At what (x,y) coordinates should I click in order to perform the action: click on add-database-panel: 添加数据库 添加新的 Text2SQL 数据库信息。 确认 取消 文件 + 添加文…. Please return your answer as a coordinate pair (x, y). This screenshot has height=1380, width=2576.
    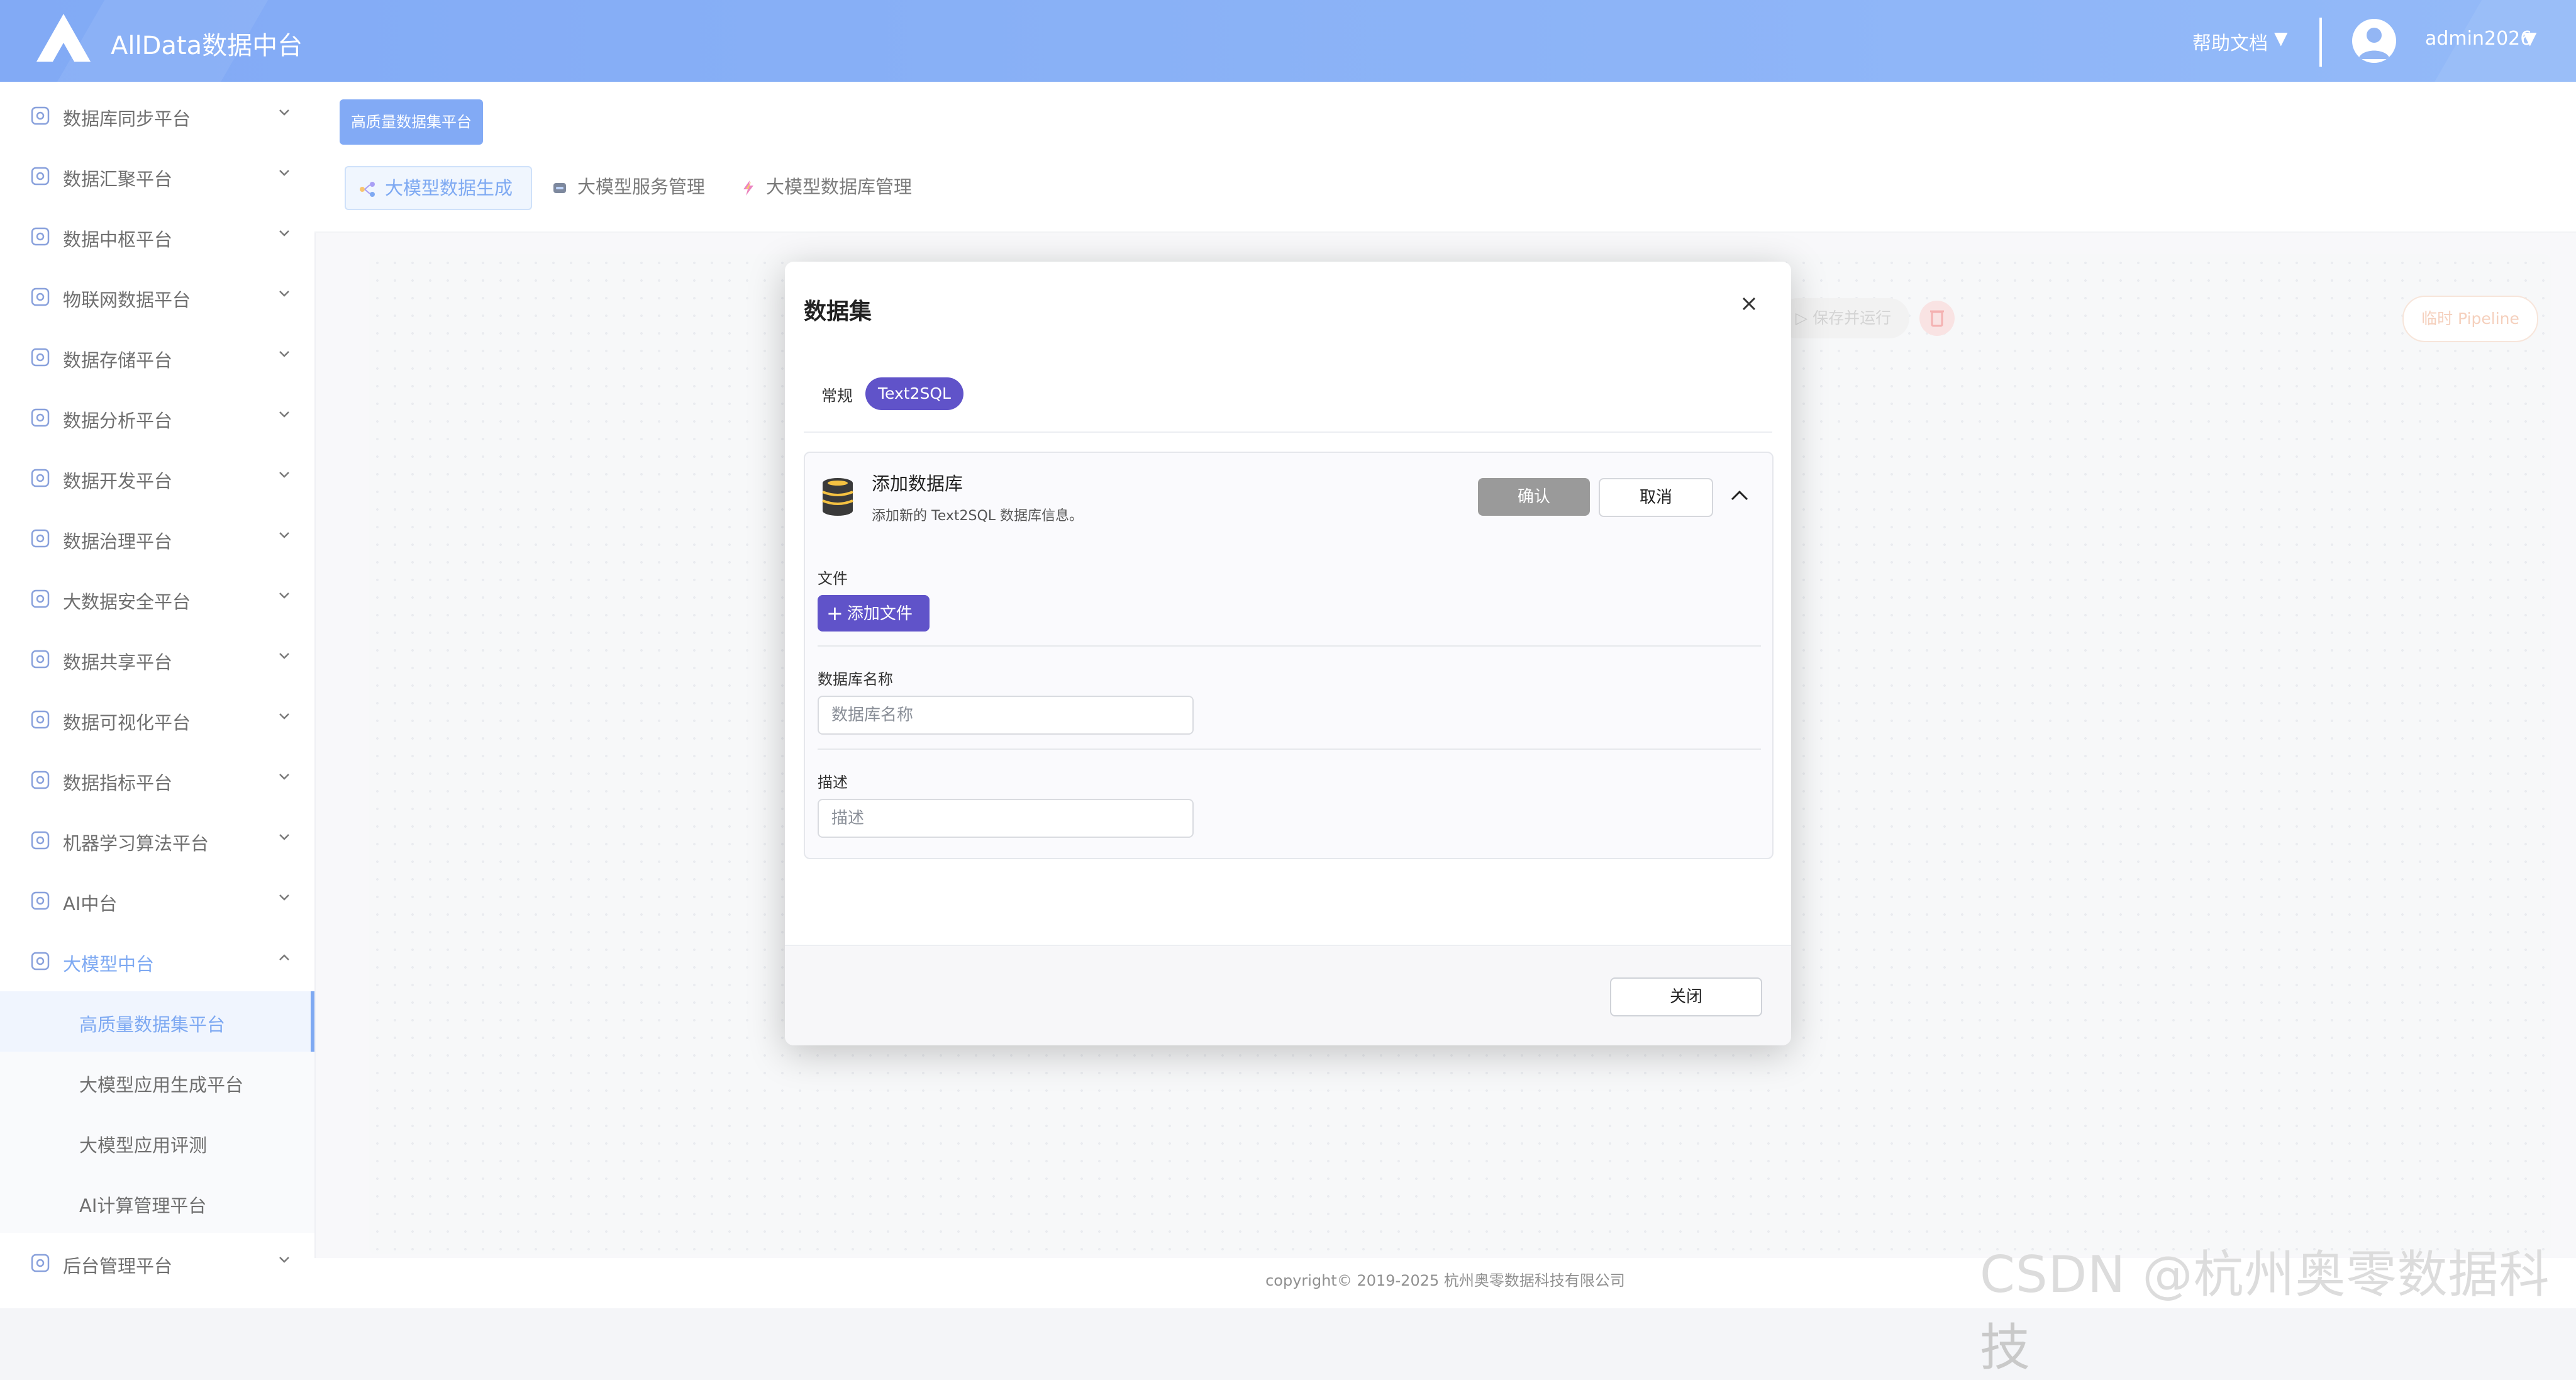
    Looking at the image, I should click on (1289, 656).